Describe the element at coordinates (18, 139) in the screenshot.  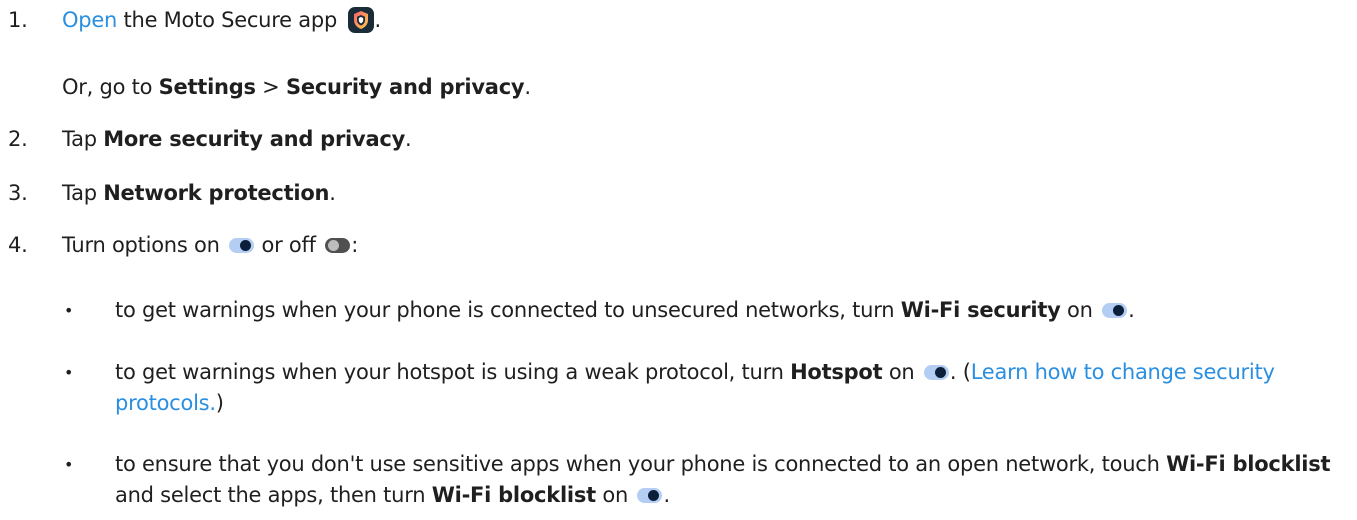
I see `step-number: 2.` at that location.